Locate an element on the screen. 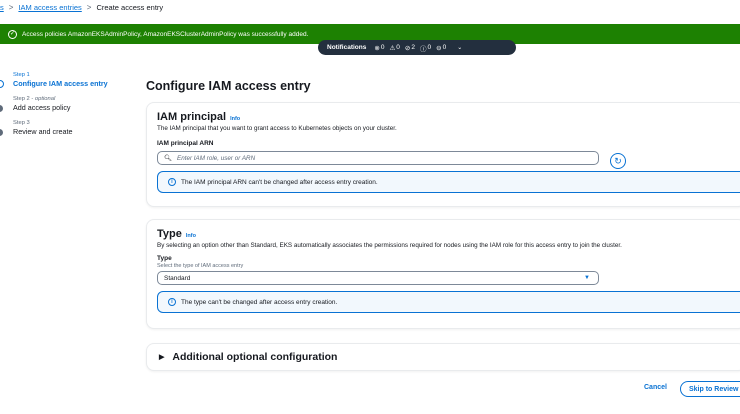 The image size is (740, 414). expand-header: ▶ Additional optional configuration is located at coordinates (248, 357).